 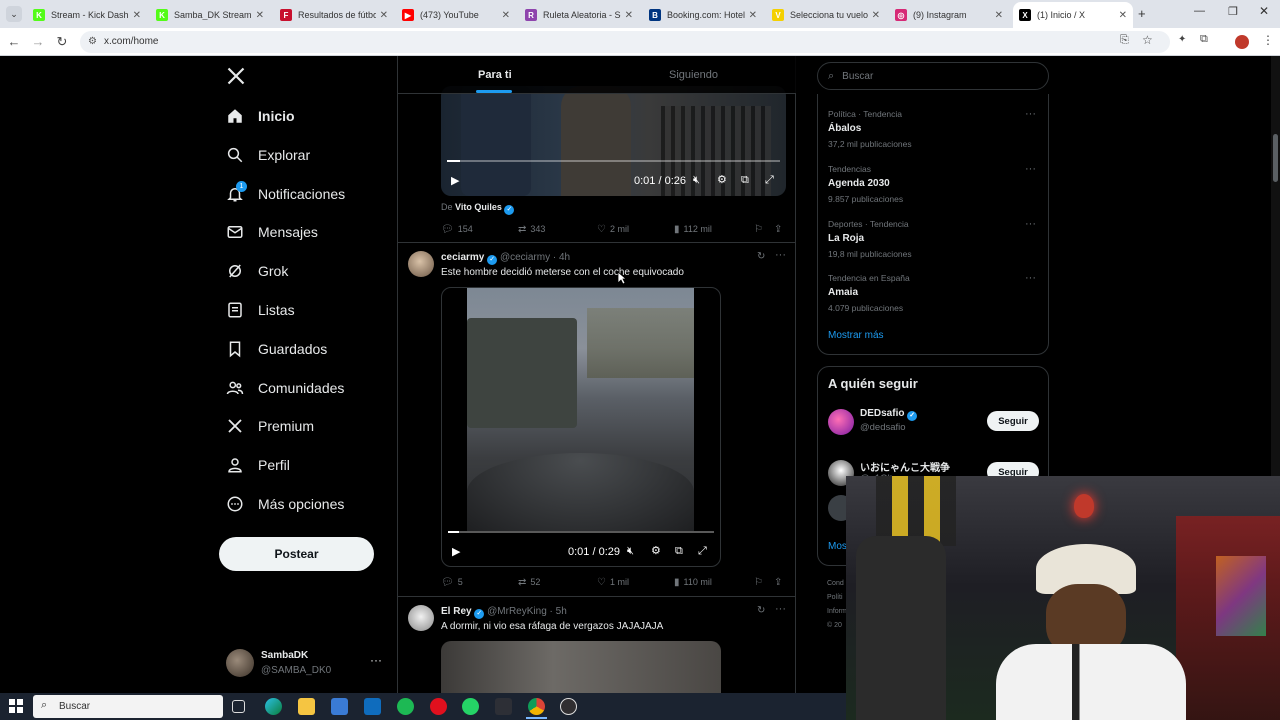 What do you see at coordinates (693, 582) in the screenshot?
I see `views-button: ▮ 110 mil` at bounding box center [693, 582].